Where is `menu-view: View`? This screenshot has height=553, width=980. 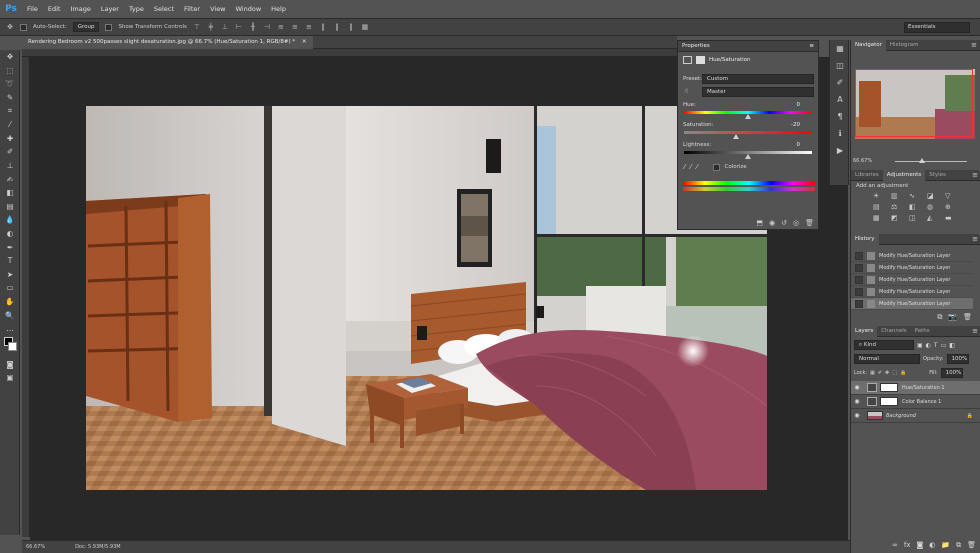
menu-view: View is located at coordinates (217, 9).